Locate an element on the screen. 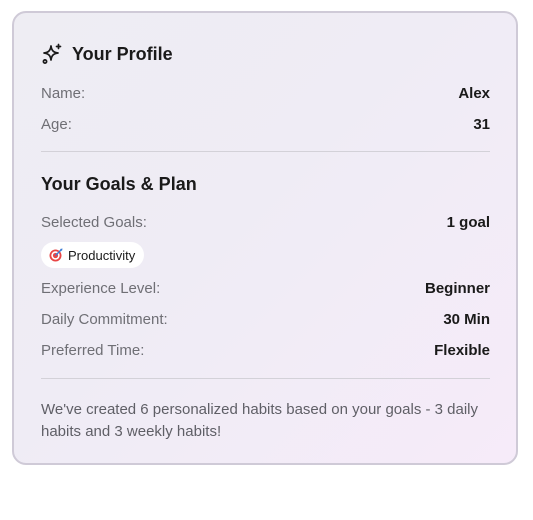 The height and width of the screenshot is (520, 533). selected-goals-row: Selected Goals: 1 goal is located at coordinates (265, 222).